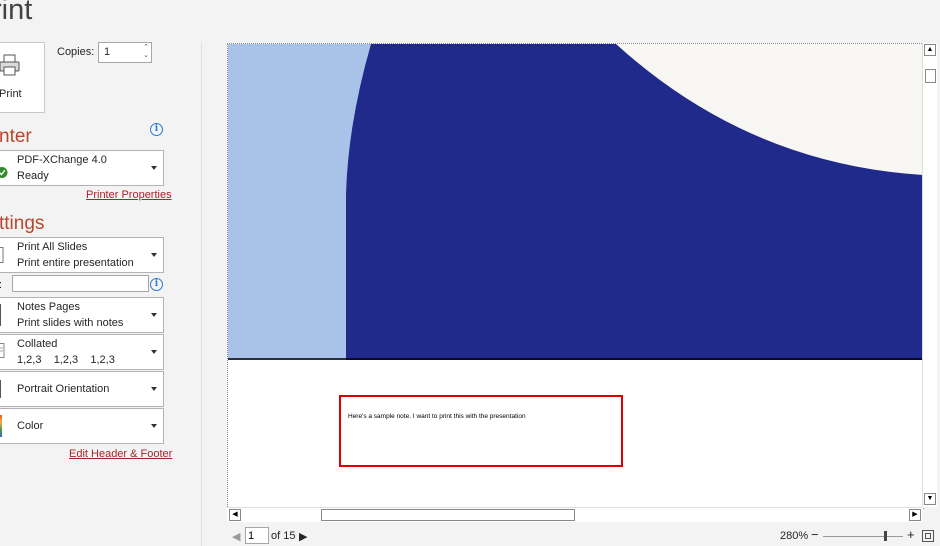 This screenshot has width=940, height=546. What do you see at coordinates (10, 65) in the screenshot?
I see `printer-icon` at bounding box center [10, 65].